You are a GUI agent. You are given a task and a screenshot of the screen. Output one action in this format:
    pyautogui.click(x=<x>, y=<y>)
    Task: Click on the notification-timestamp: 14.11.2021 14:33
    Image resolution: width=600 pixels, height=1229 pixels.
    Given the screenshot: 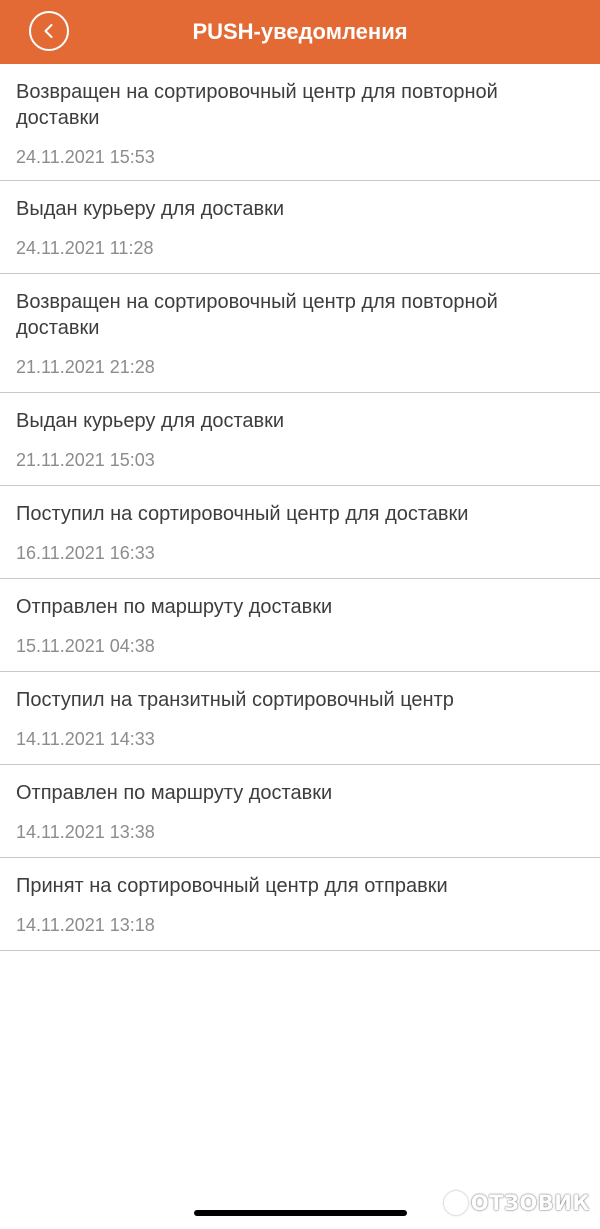 What is the action you would take?
    pyautogui.click(x=85, y=739)
    